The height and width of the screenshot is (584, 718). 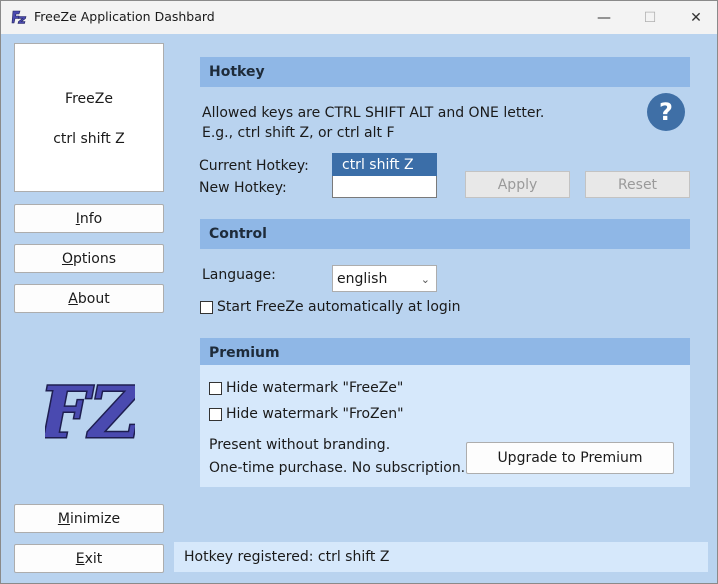 What do you see at coordinates (570, 458) in the screenshot?
I see `upgrade-to-premium-button: Upgrade to Premium` at bounding box center [570, 458].